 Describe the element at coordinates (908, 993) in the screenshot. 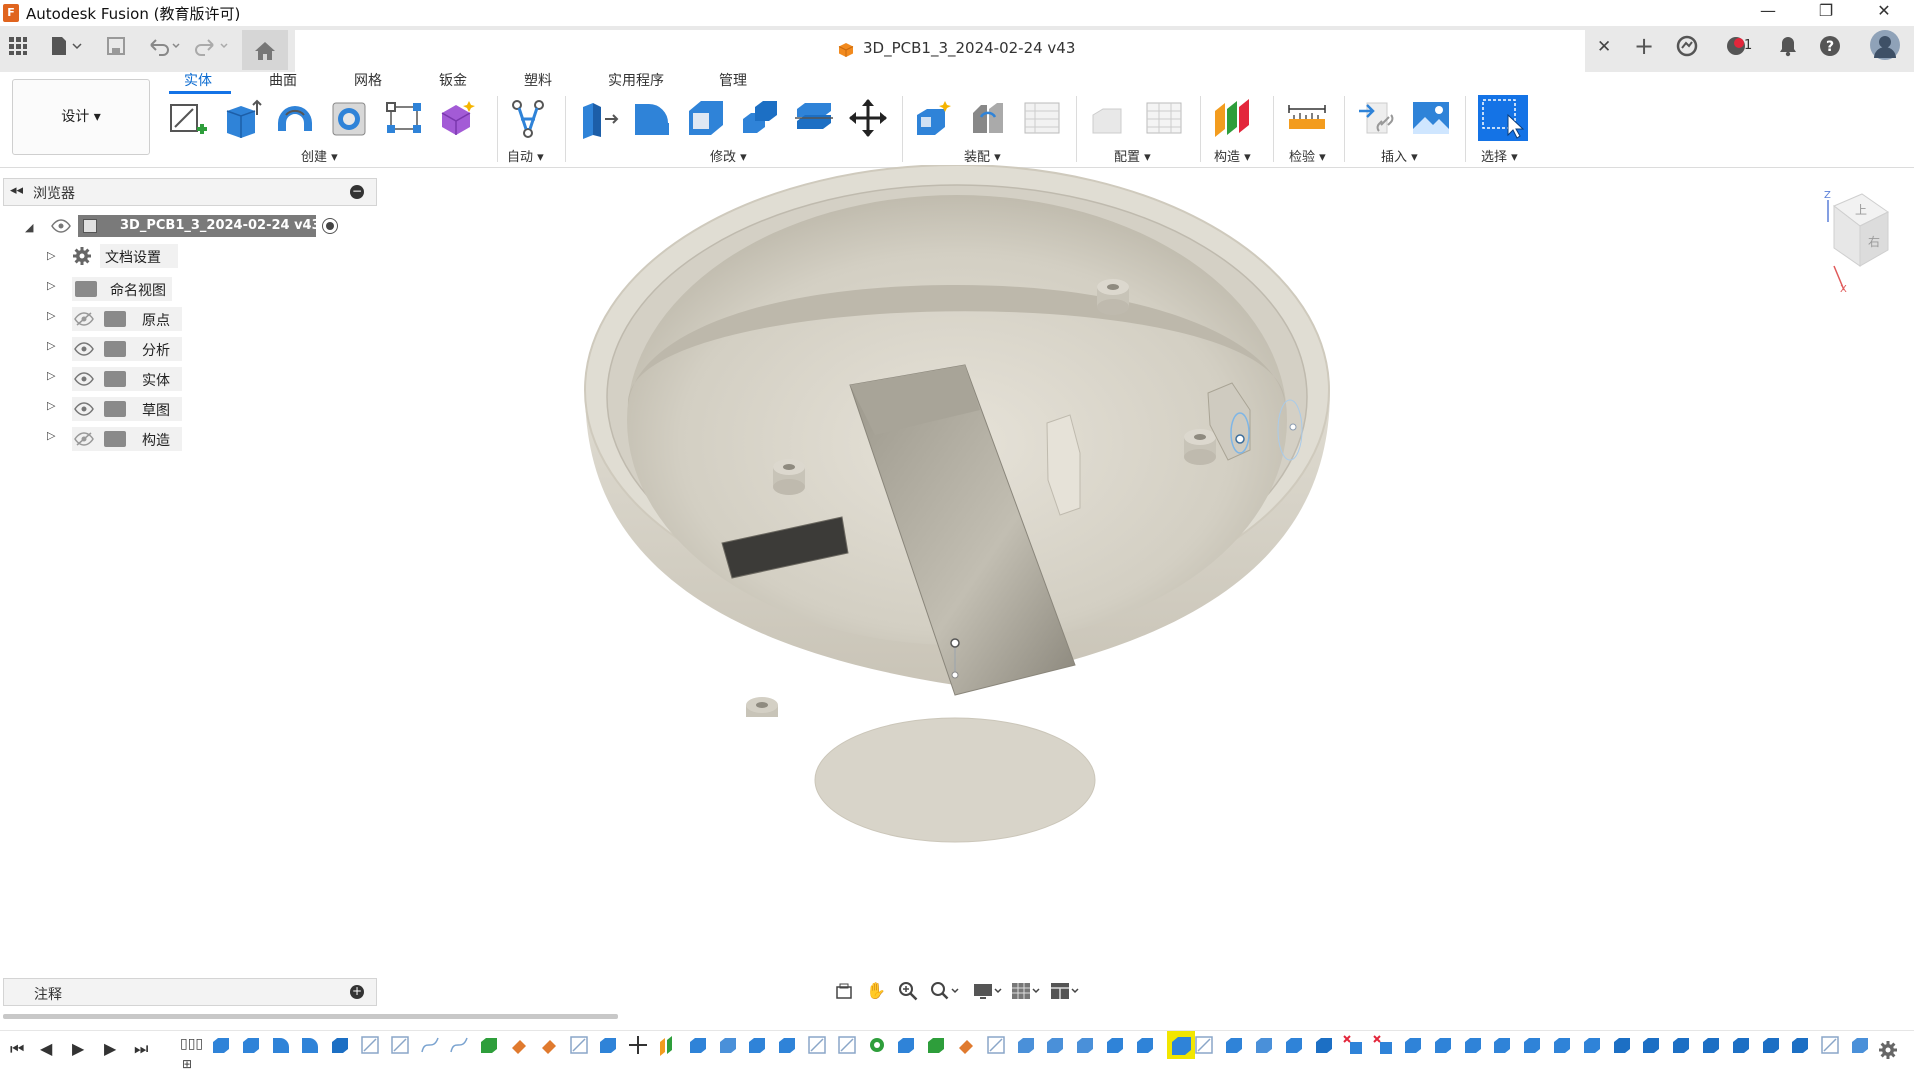

I see `zoom-icon` at that location.